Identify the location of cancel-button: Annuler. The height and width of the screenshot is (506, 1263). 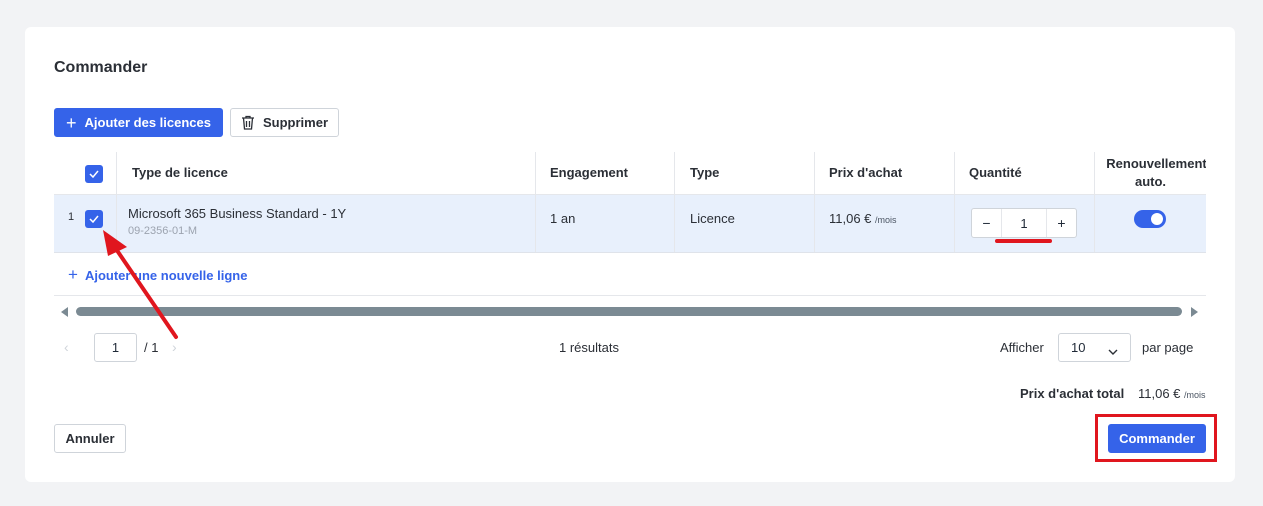
(90, 438).